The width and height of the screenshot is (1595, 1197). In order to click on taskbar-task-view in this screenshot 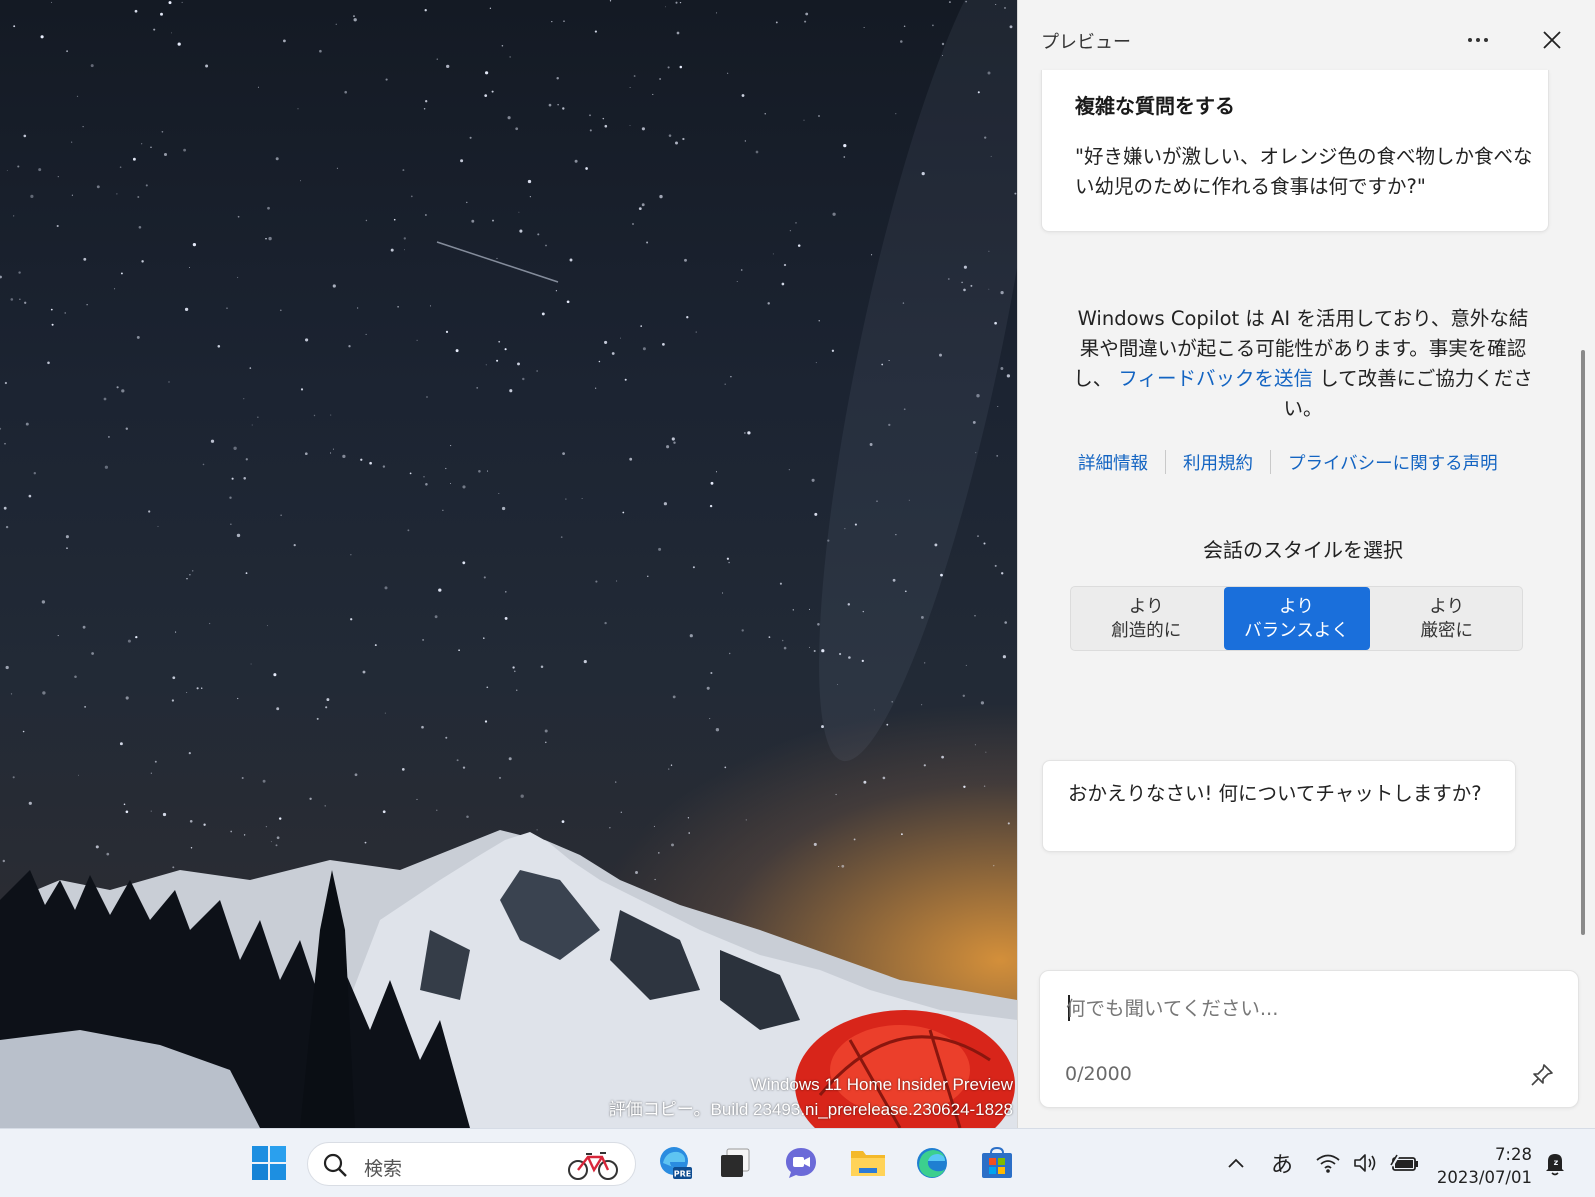, I will do `click(735, 1163)`.